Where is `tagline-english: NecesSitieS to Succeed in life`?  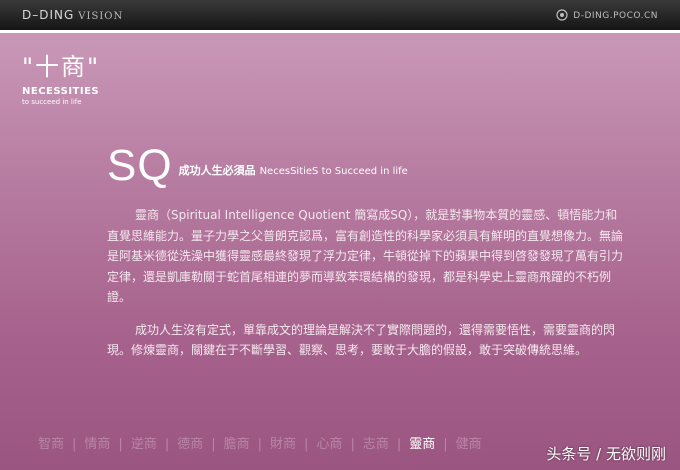 tagline-english: NecesSitieS to Succeed in life is located at coordinates (333, 171).